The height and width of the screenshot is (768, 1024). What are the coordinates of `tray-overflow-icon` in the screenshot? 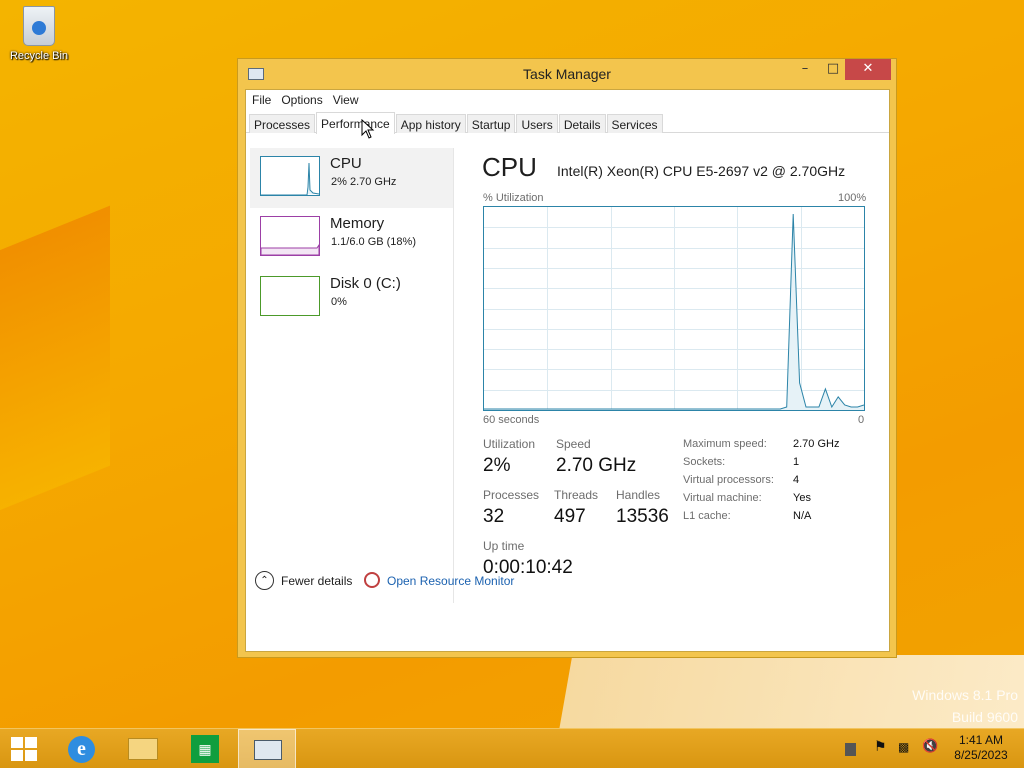 It's located at (850, 749).